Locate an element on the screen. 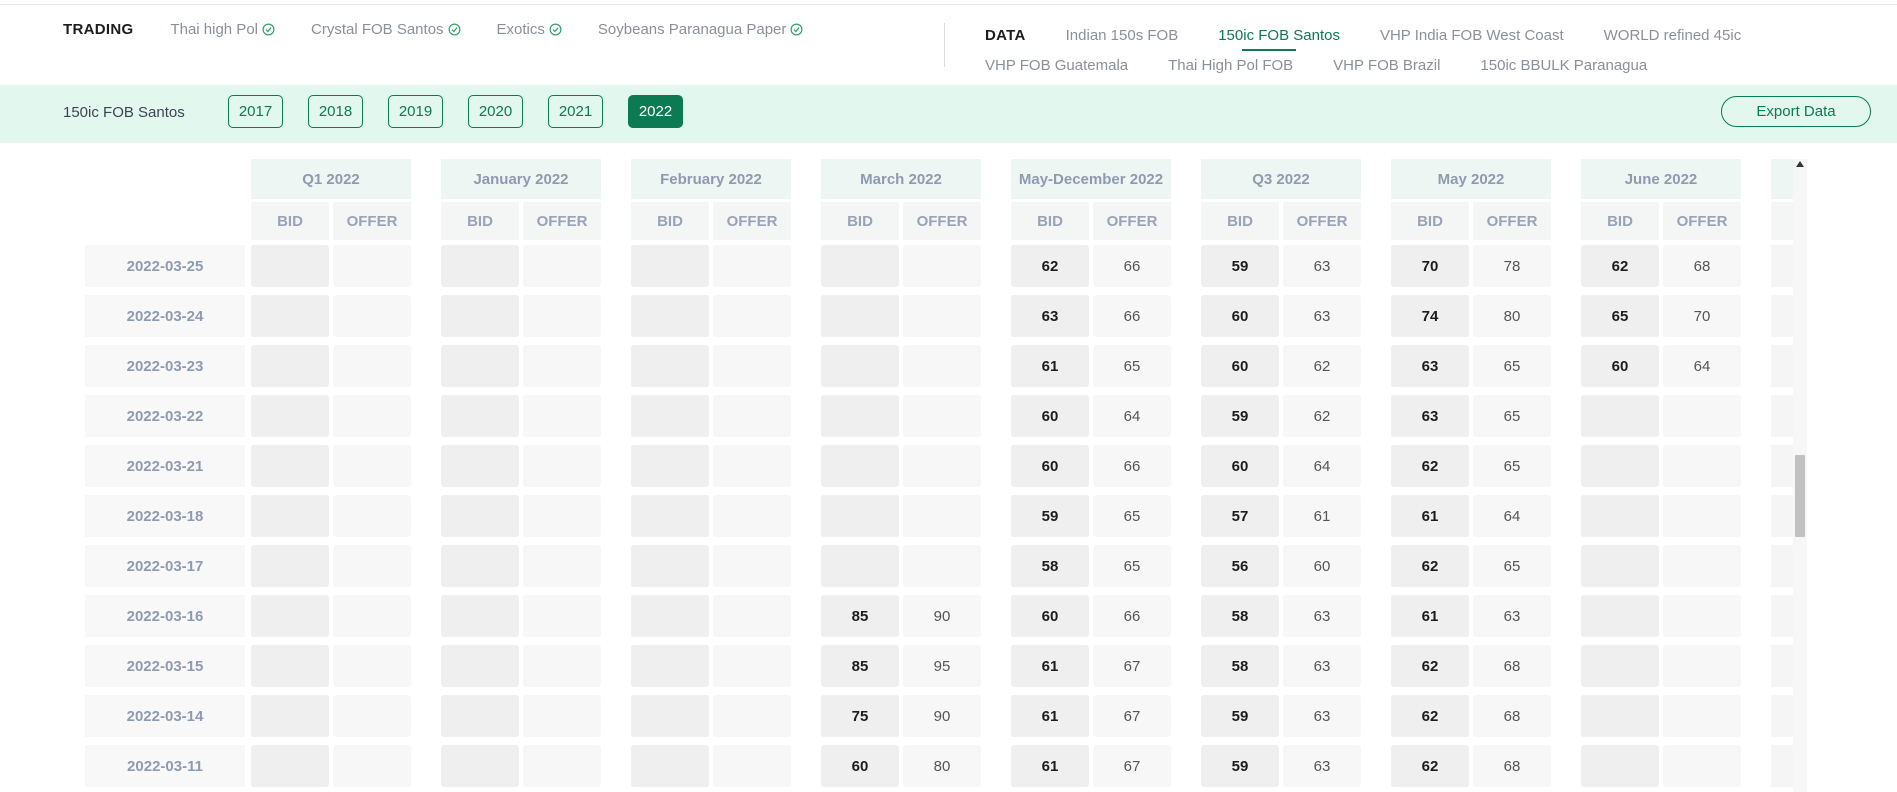 This screenshot has width=1897, height=792. offer-cell: 90 is located at coordinates (942, 716).